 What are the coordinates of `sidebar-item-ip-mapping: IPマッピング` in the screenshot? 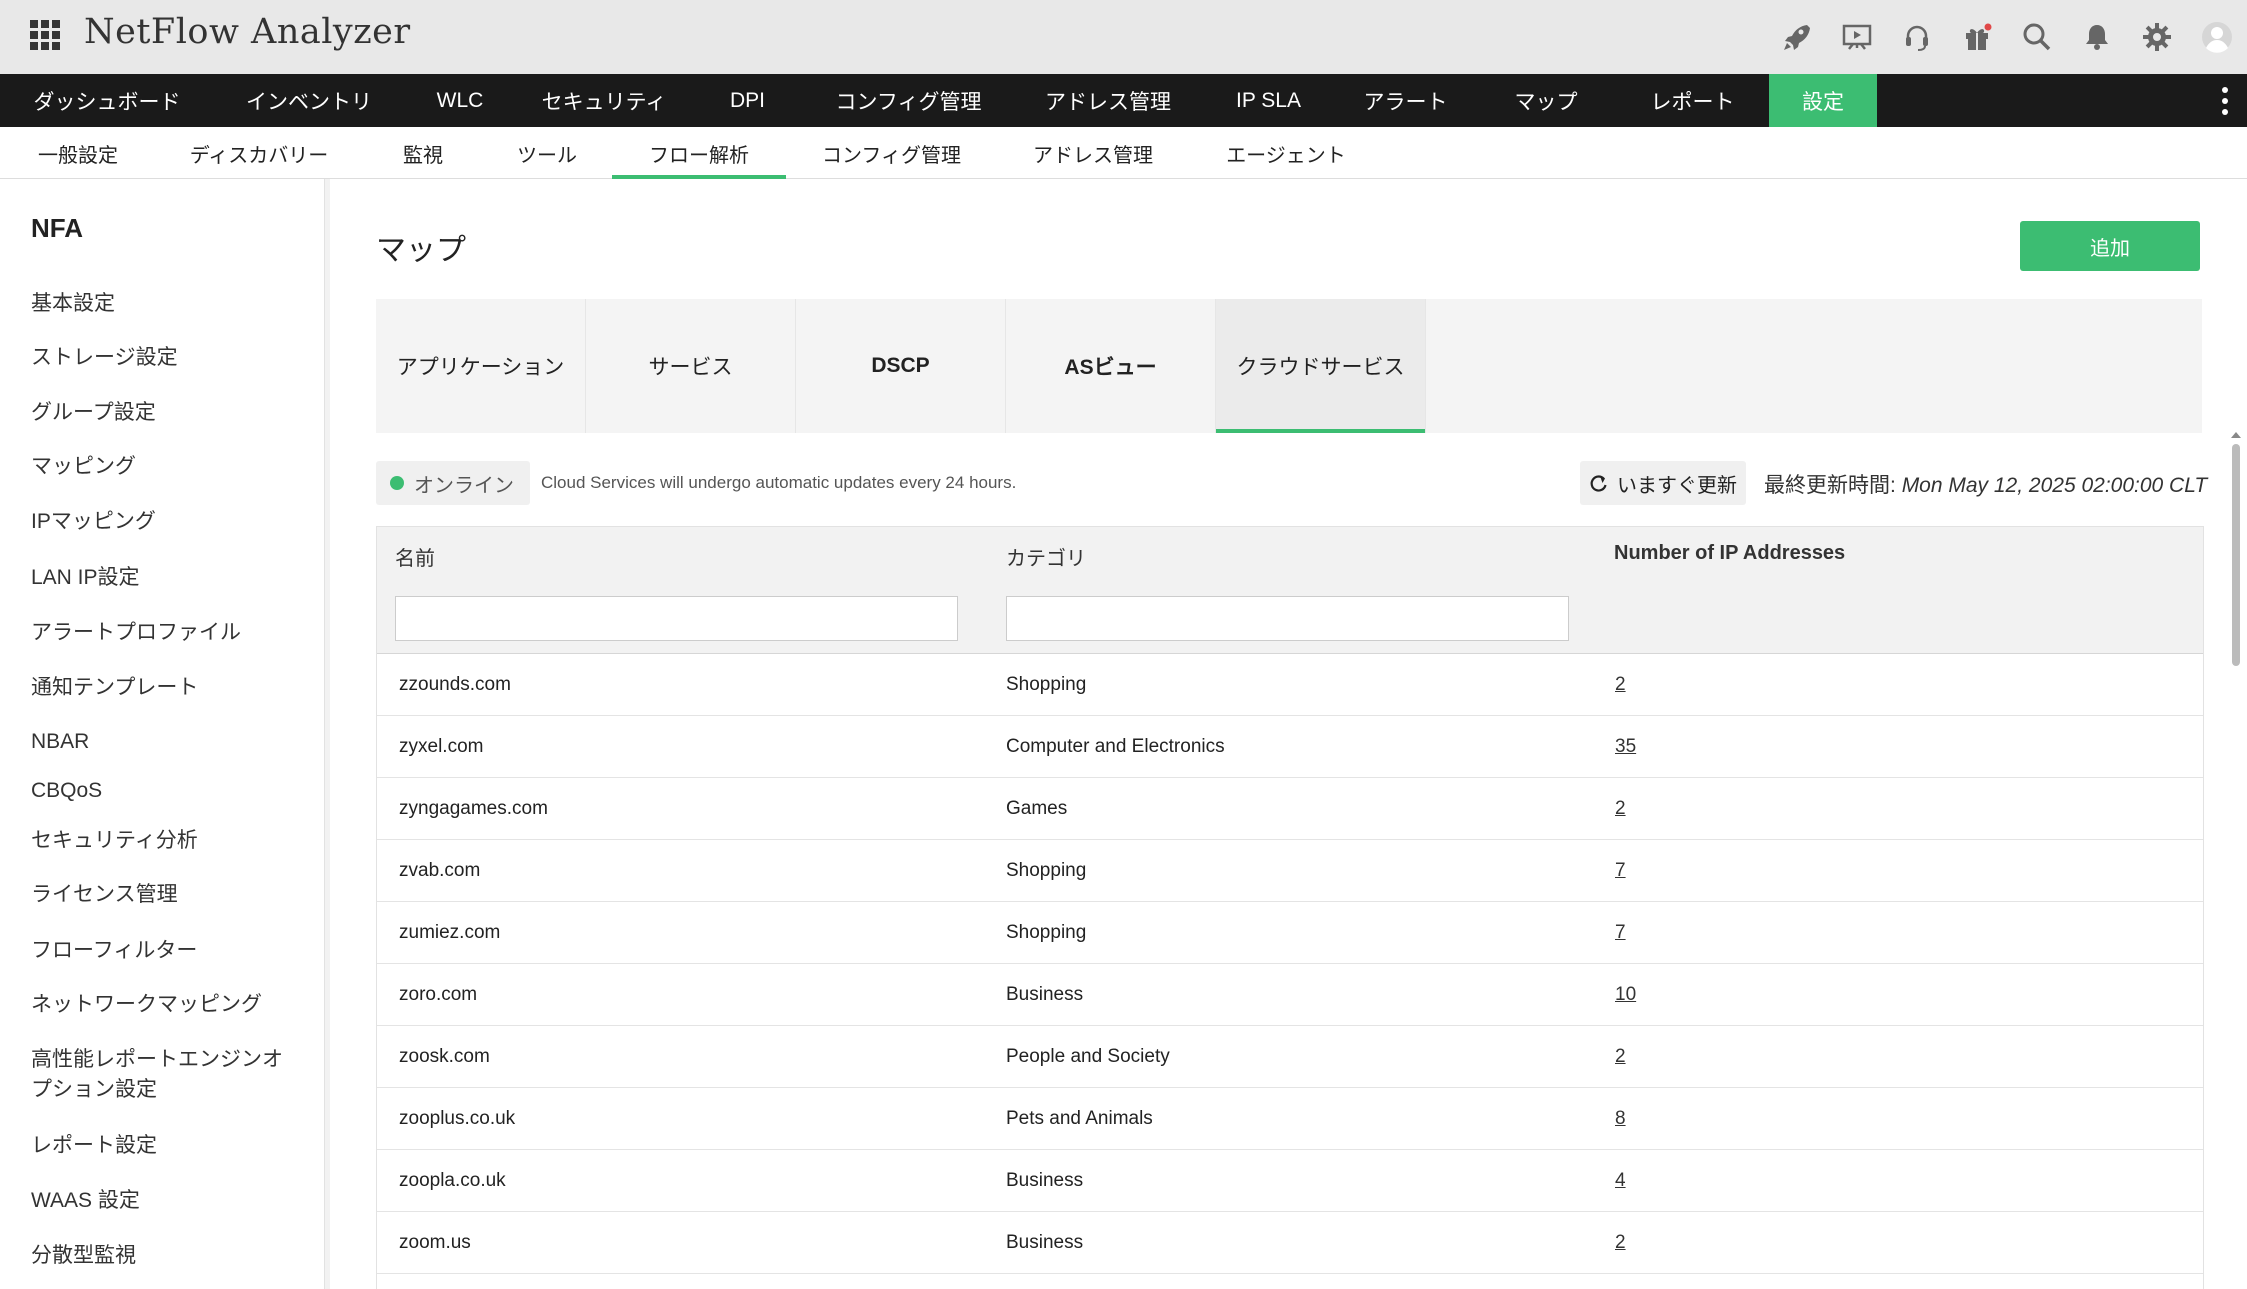 It's located at (166, 522).